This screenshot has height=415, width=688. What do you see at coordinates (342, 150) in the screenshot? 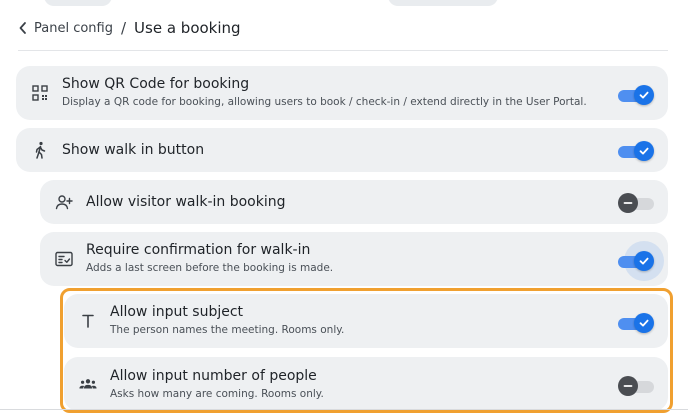
I see `setting-row-walk-in: Show walk in button` at bounding box center [342, 150].